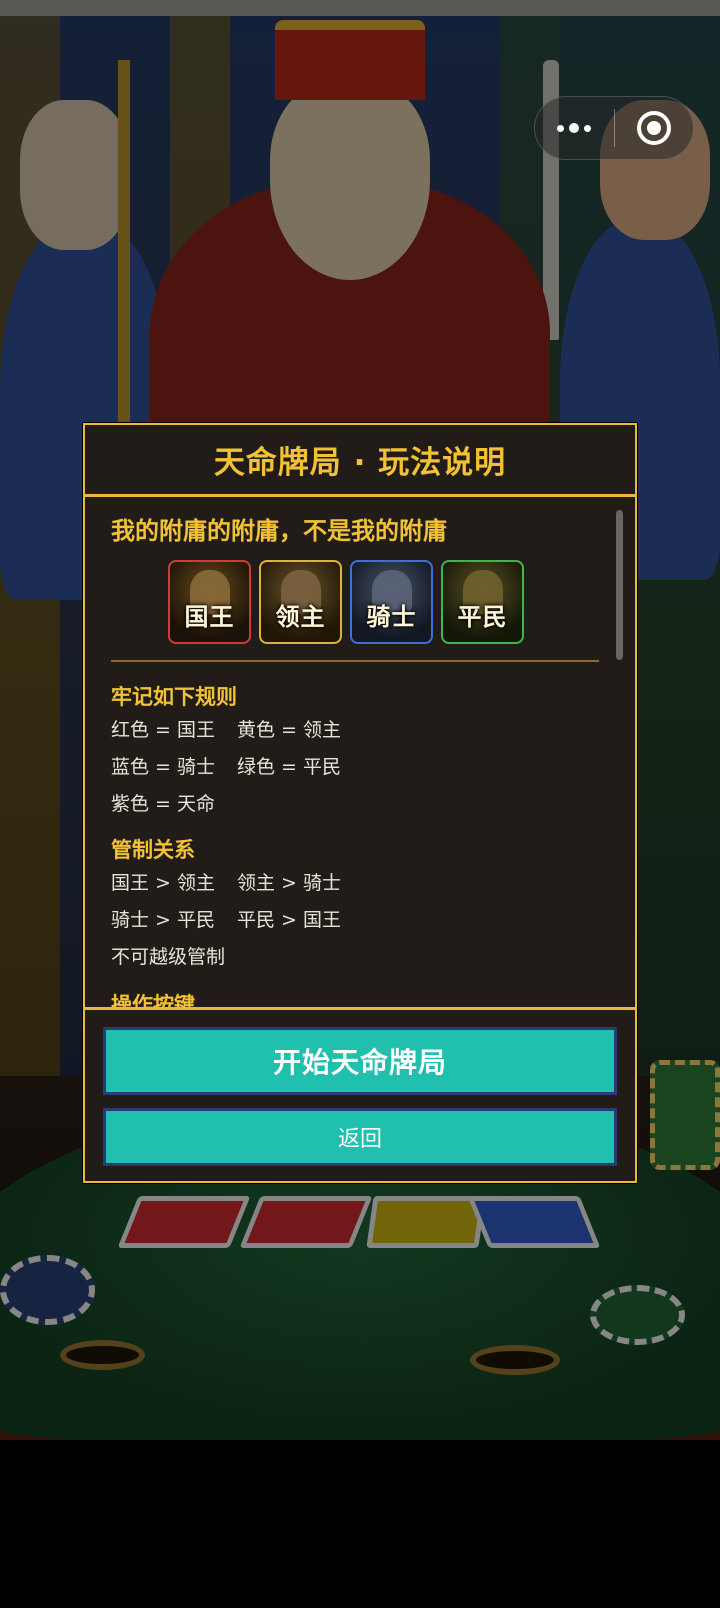  I want to click on rule-text: 国王 > 领主, so click(163, 883).